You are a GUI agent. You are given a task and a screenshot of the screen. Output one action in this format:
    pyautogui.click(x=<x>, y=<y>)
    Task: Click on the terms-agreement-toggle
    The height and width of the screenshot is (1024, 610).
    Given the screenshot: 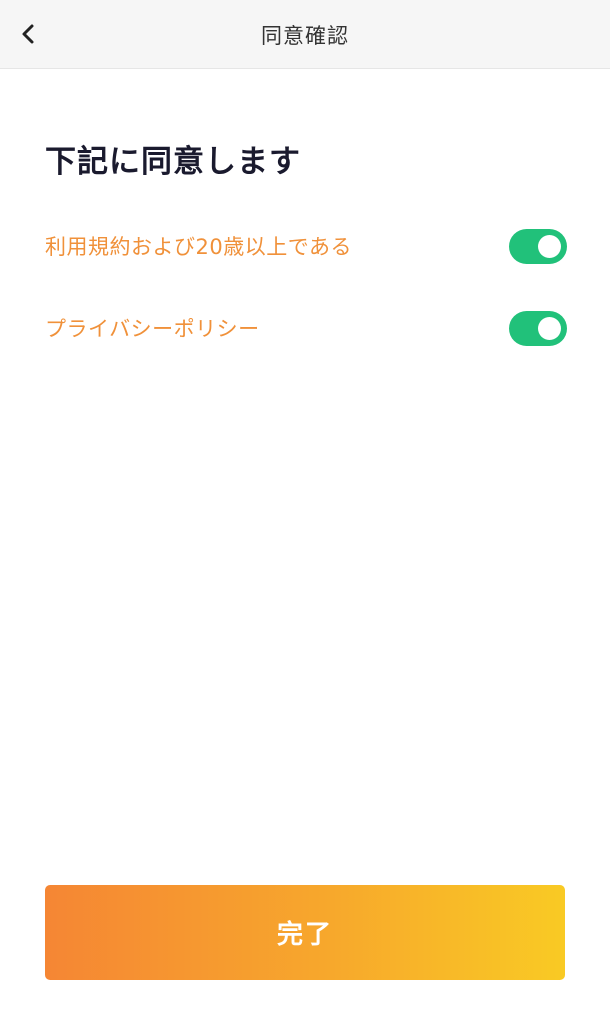 What is the action you would take?
    pyautogui.click(x=538, y=246)
    